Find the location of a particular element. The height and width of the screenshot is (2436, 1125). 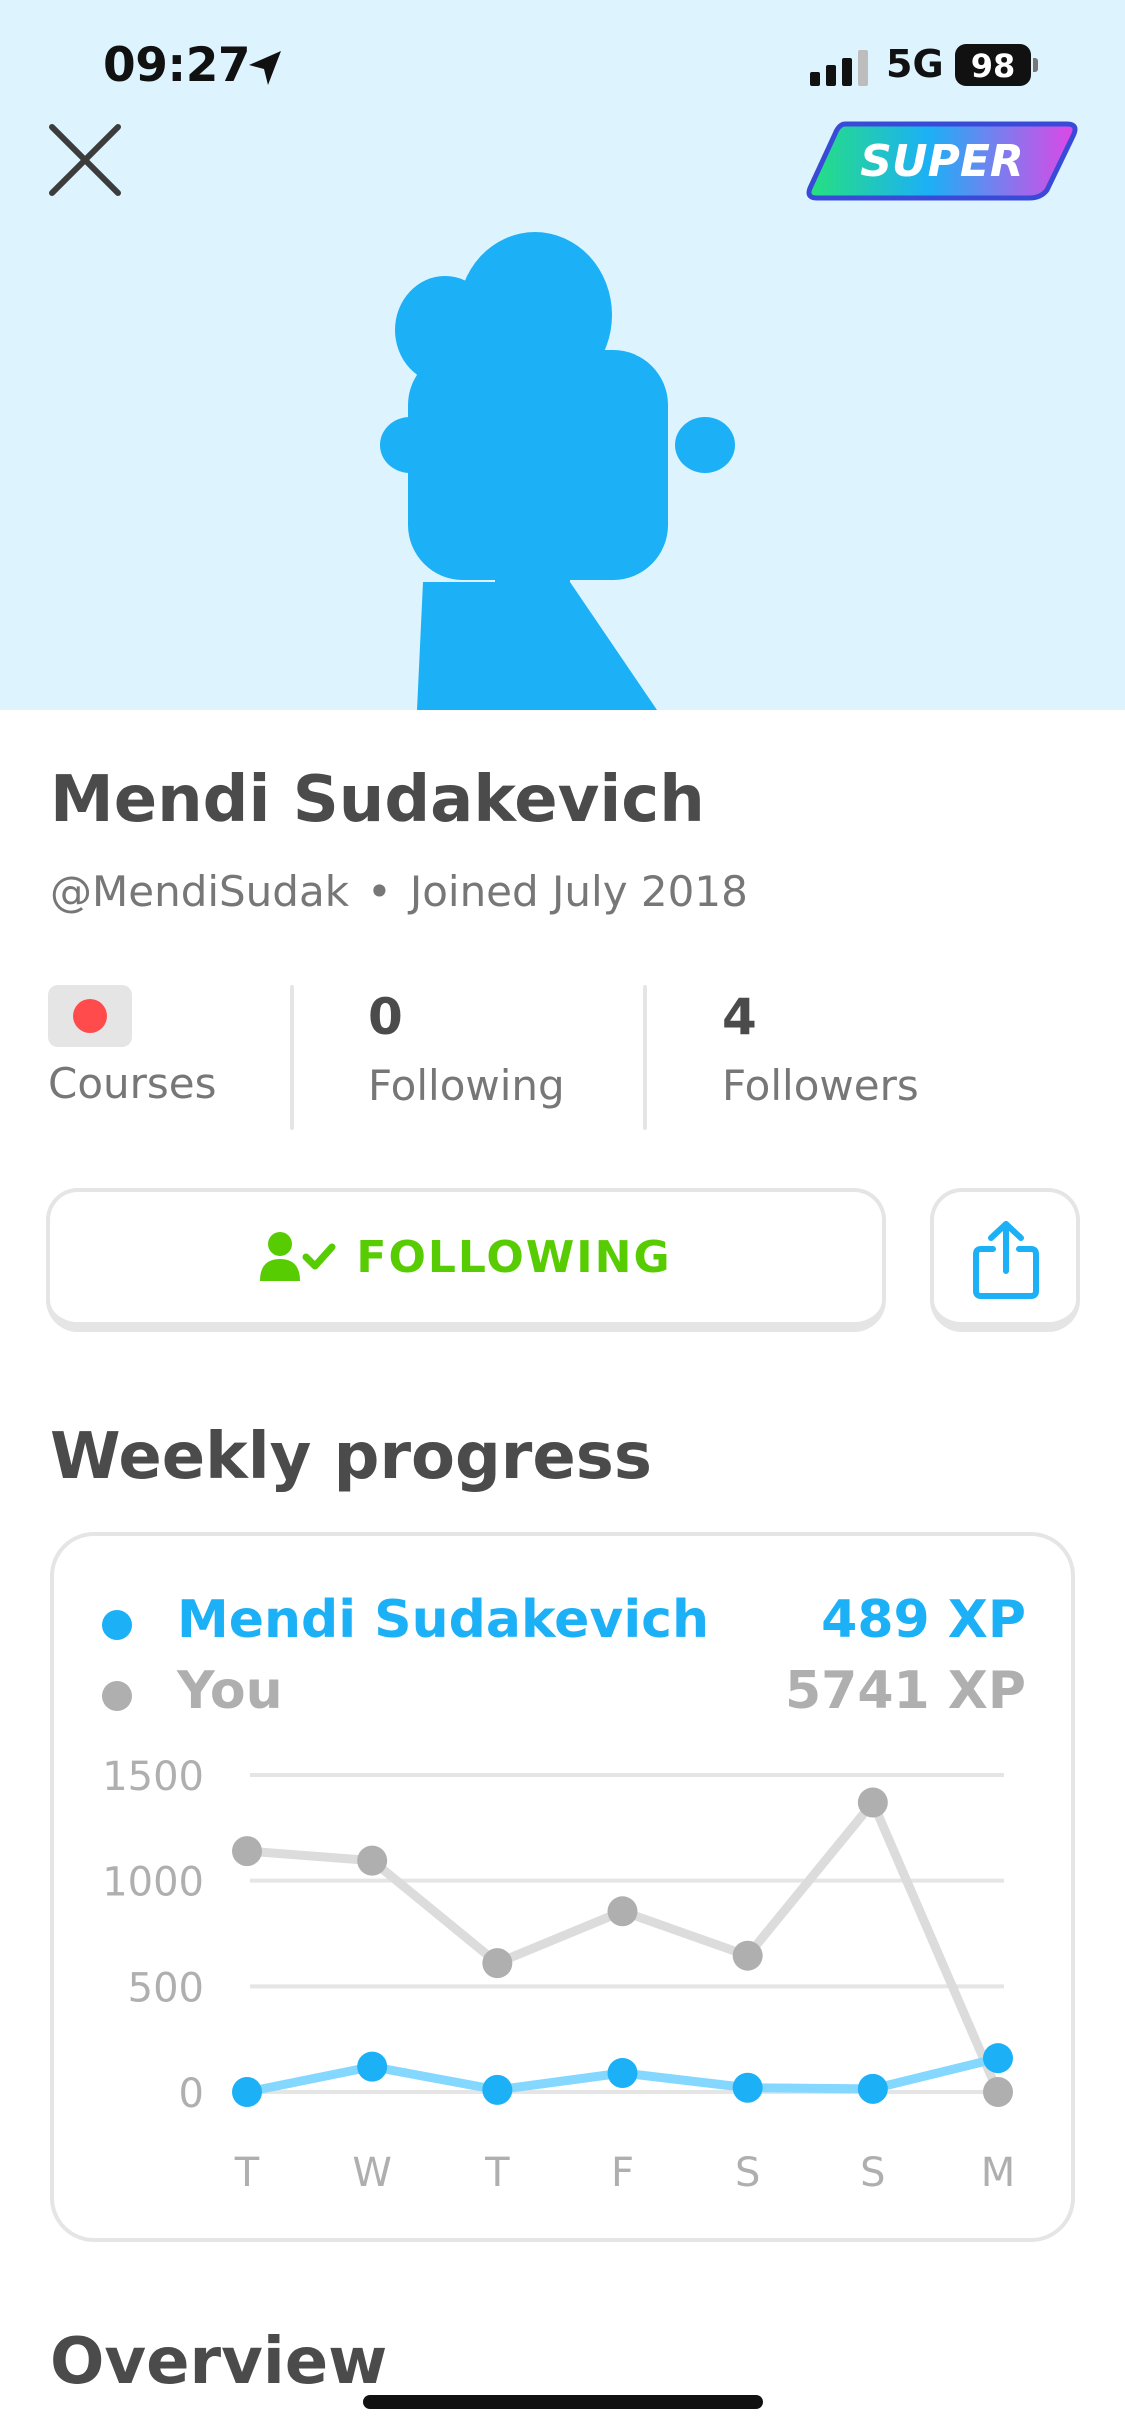

japanese-flag-icon is located at coordinates (90, 1016).